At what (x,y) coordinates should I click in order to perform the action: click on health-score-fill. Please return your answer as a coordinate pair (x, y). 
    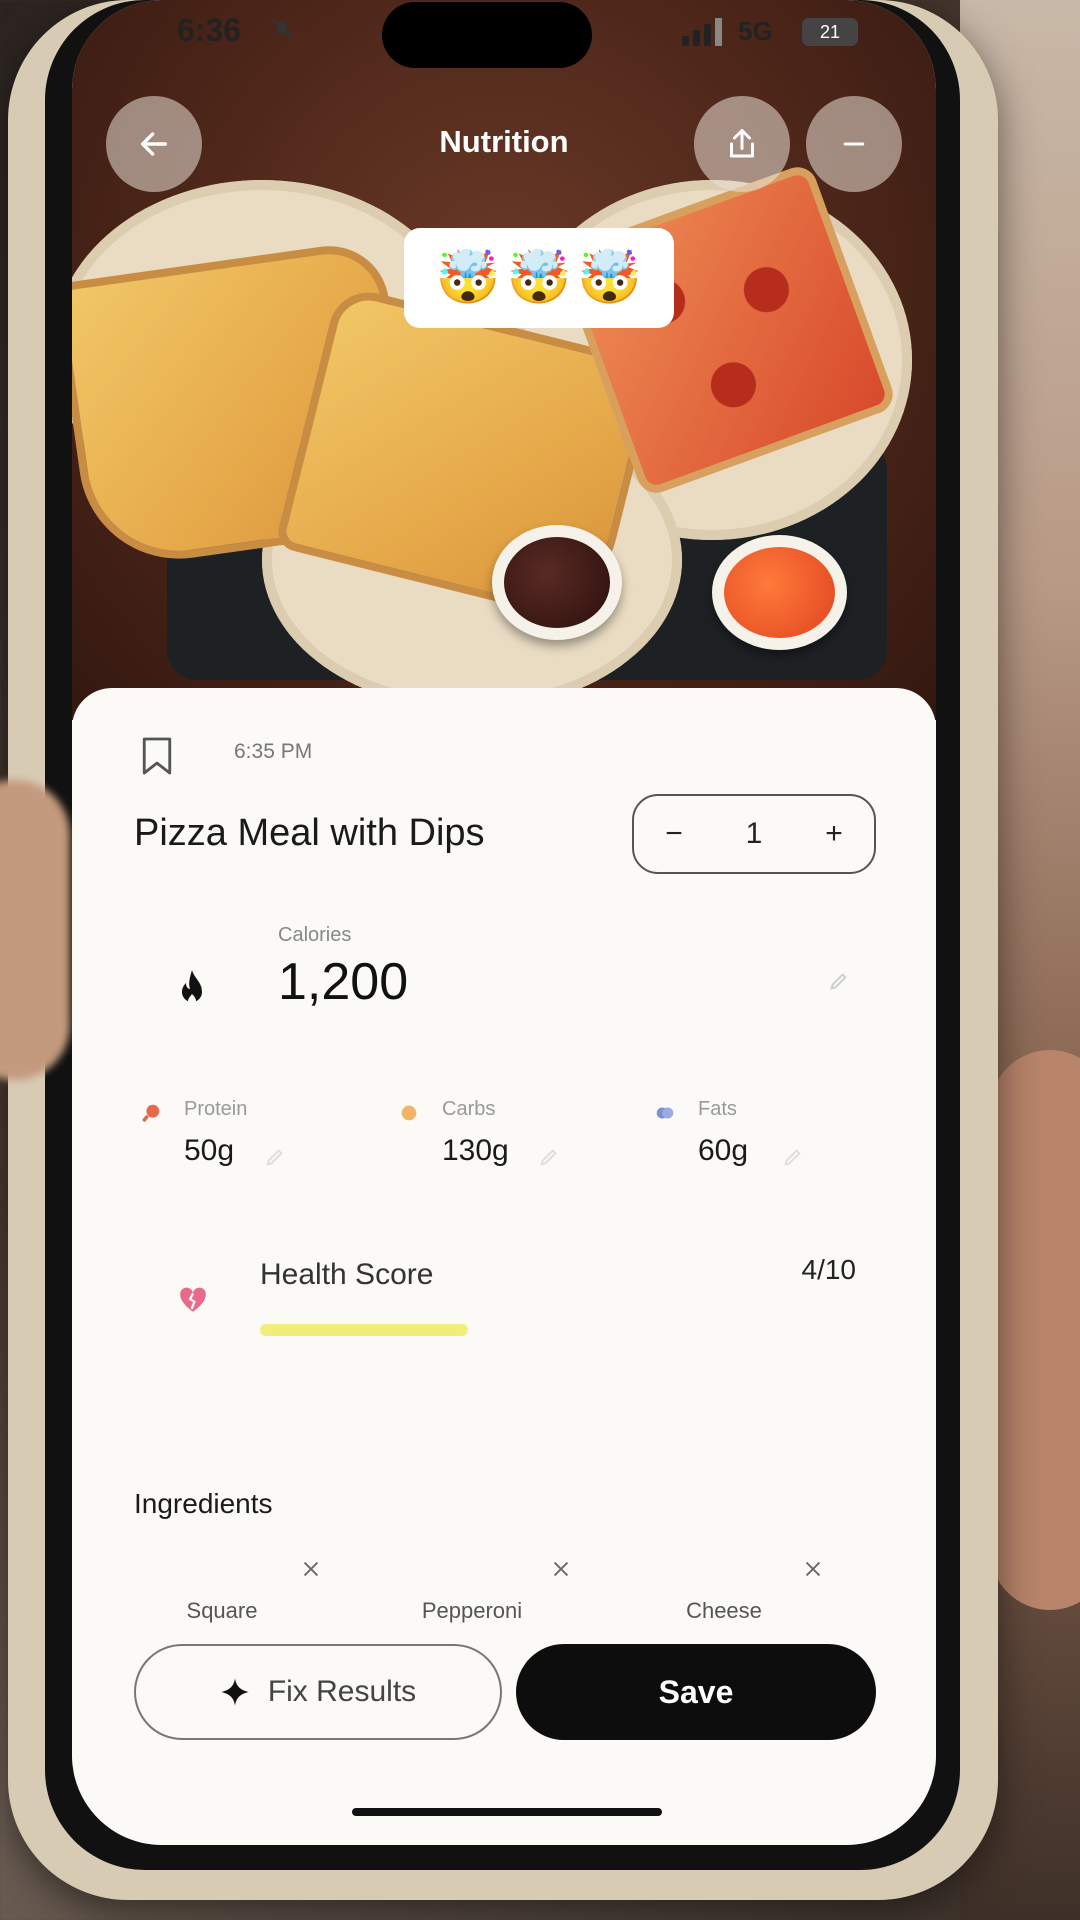
    Looking at the image, I should click on (364, 1330).